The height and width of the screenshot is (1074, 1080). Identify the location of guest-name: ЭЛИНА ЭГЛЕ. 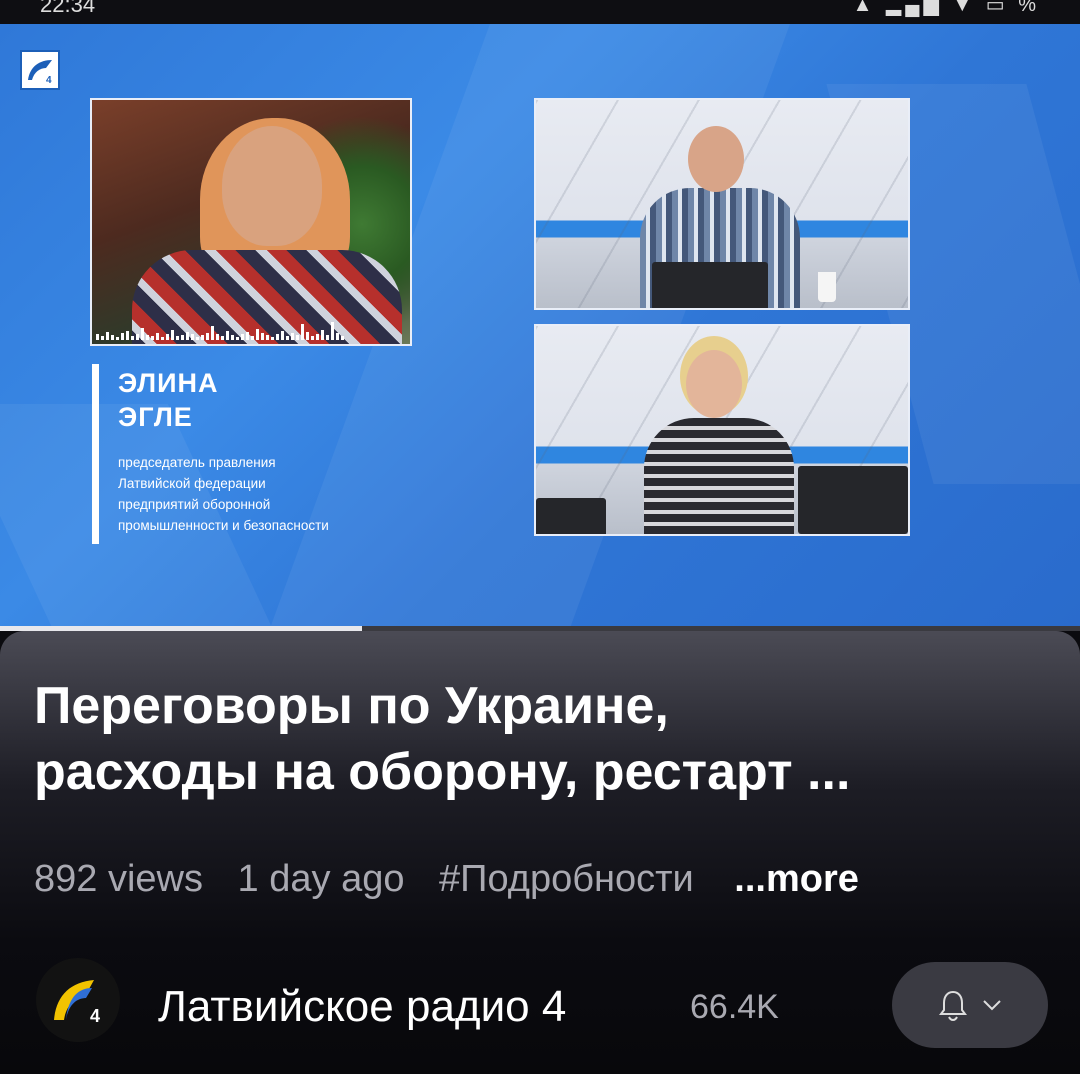
(168, 400).